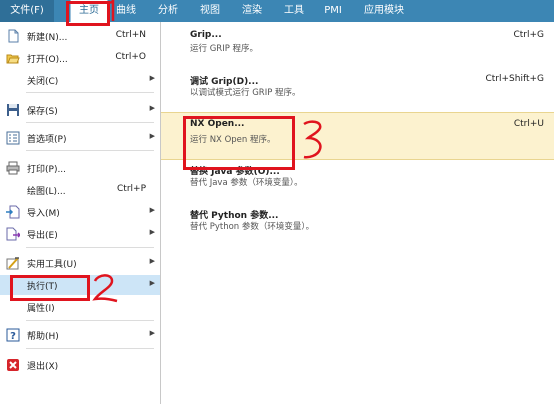 This screenshot has width=554, height=404. Describe the element at coordinates (47, 140) in the screenshot. I see `menu-item-label: 首选项(P)` at that location.